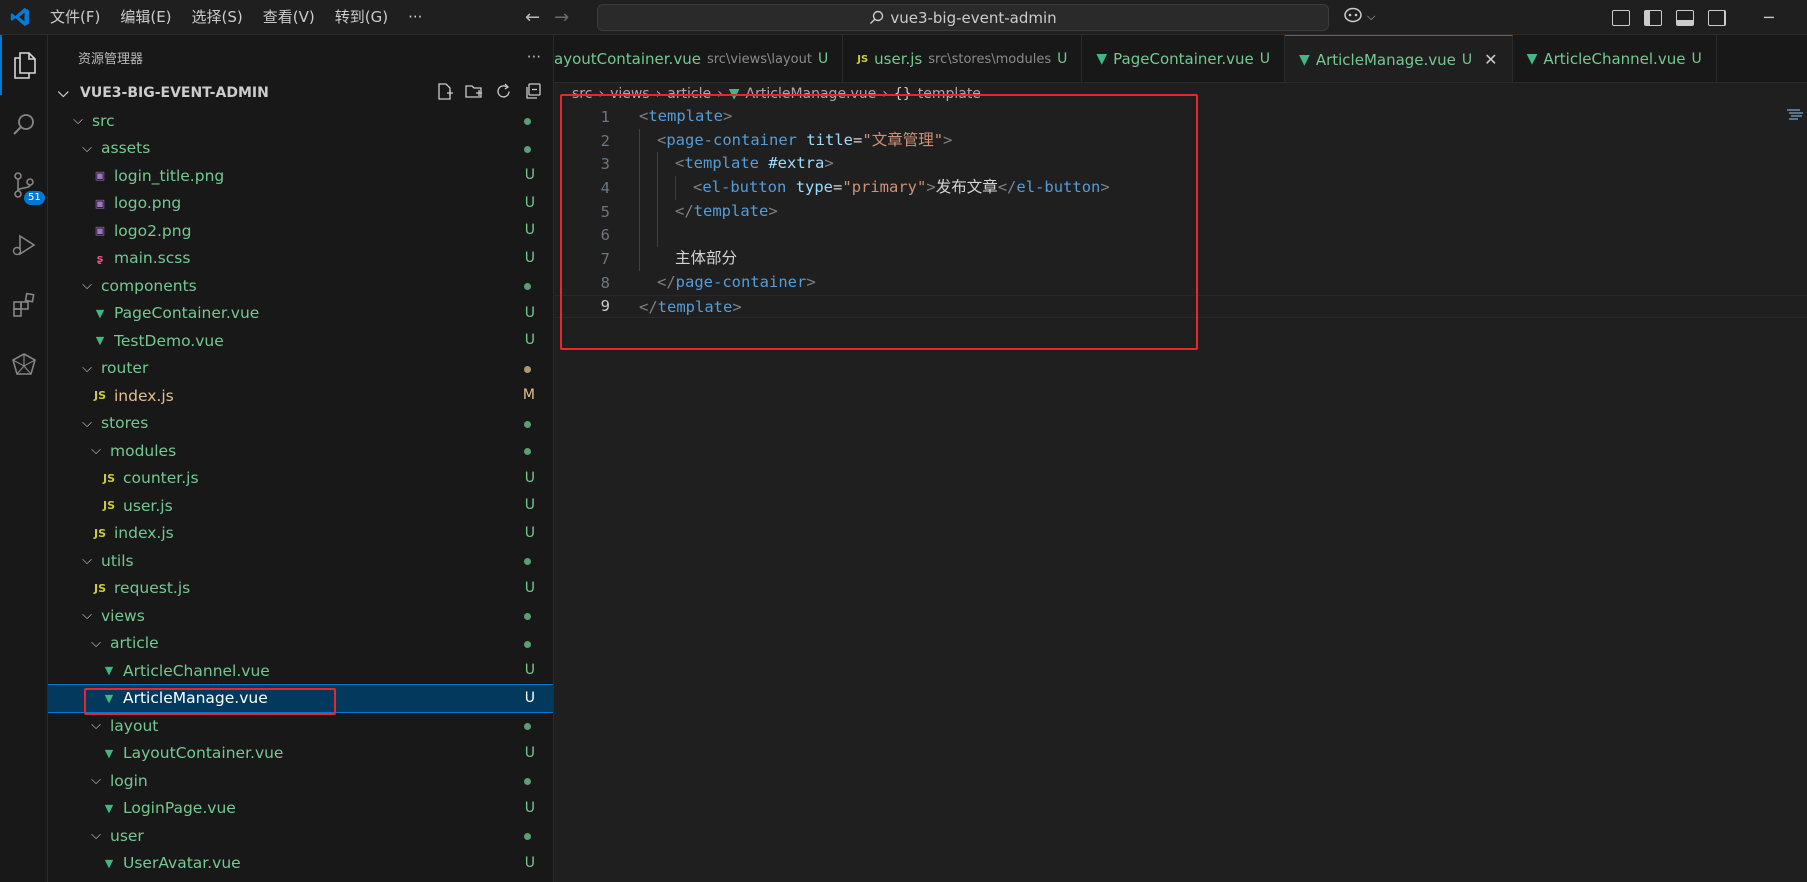 This screenshot has width=1807, height=882. I want to click on file-item: ▣ login_title.png U, so click(300, 176).